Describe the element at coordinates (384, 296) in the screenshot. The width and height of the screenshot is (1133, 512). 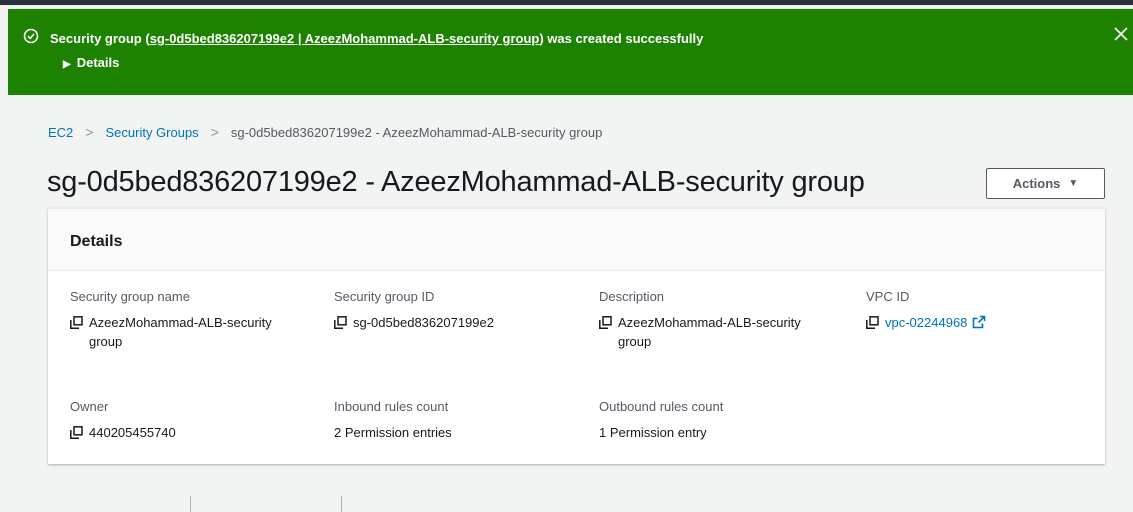
I see `field-label: Security group ID` at that location.